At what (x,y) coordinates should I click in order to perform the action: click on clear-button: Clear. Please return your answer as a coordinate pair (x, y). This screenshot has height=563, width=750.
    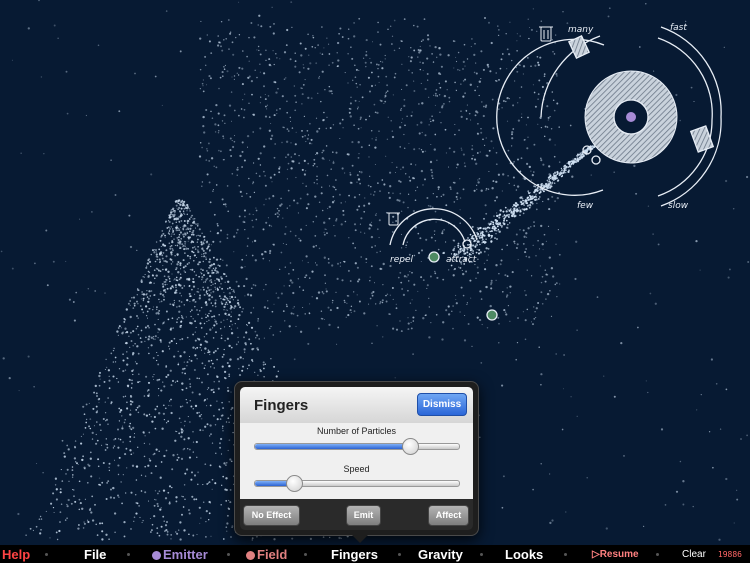
    Looking at the image, I should click on (694, 554).